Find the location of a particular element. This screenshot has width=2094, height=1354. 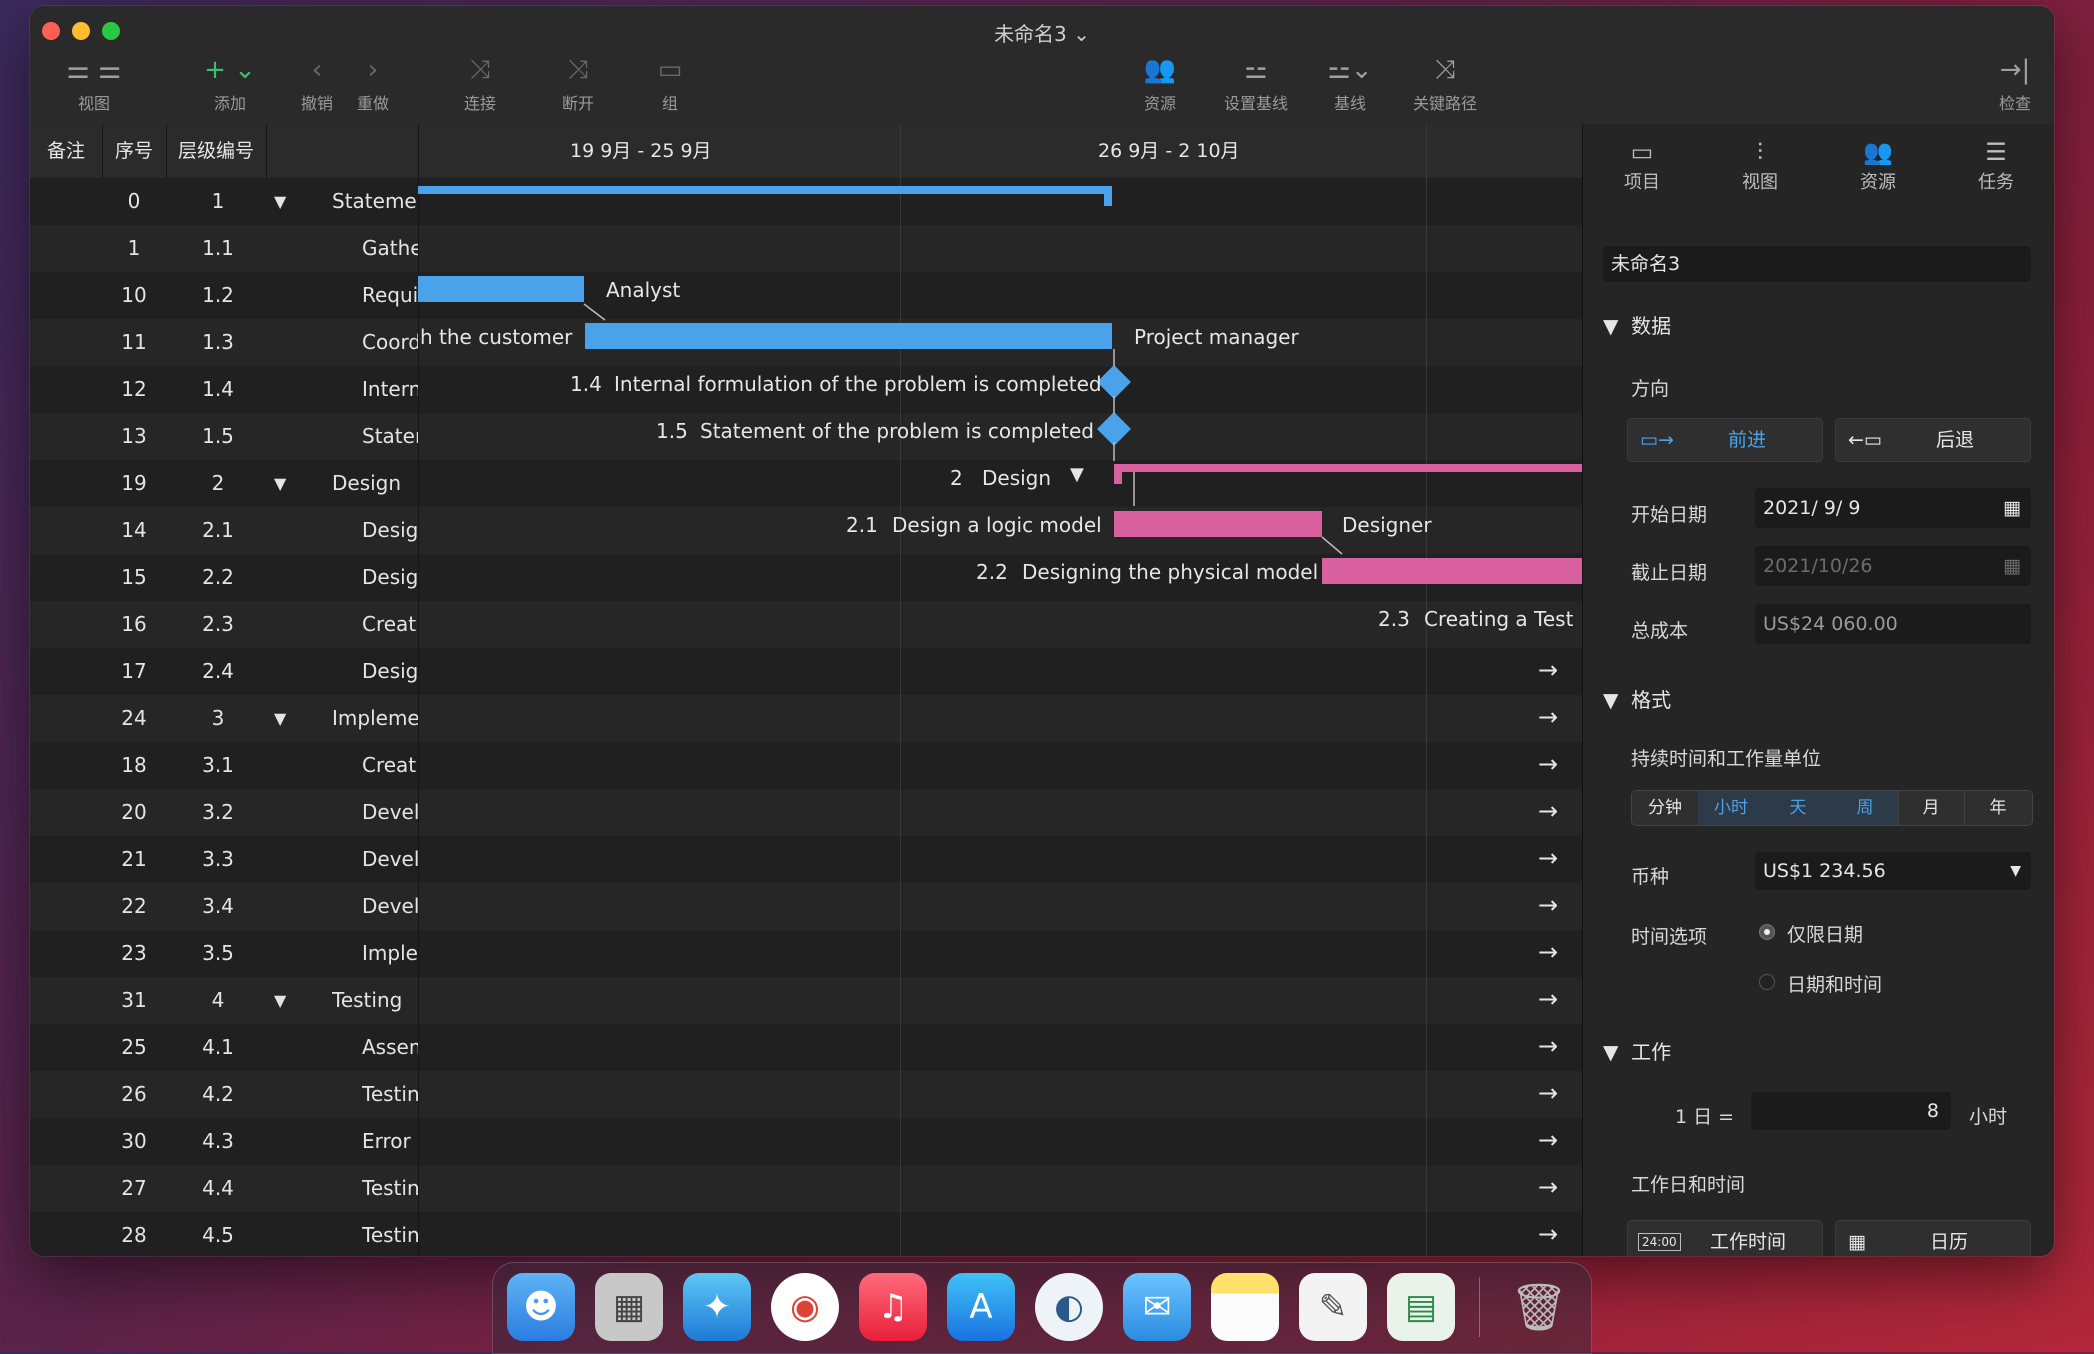

currency-label: 币种 is located at coordinates (1650, 877).